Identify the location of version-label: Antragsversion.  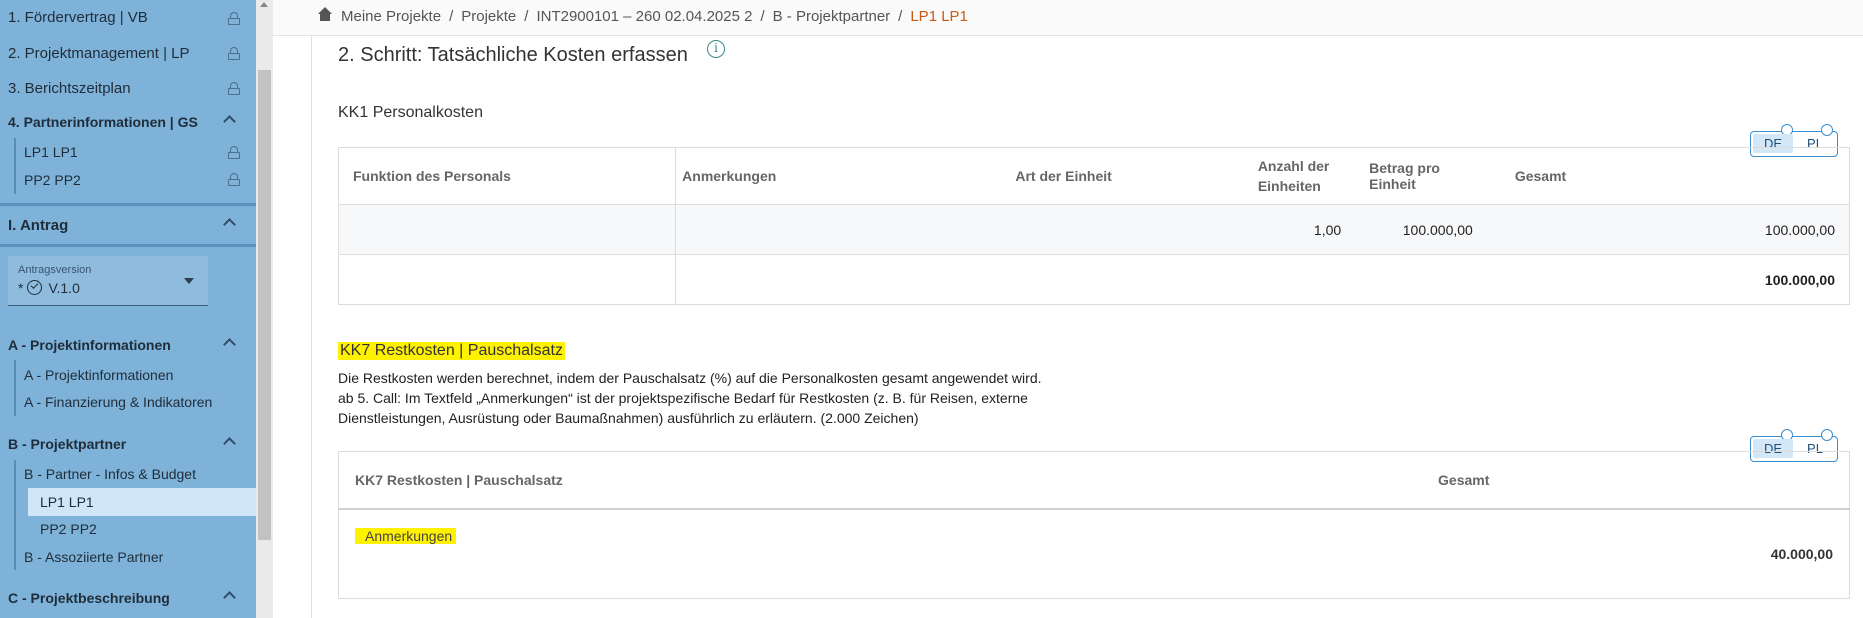
(55, 270).